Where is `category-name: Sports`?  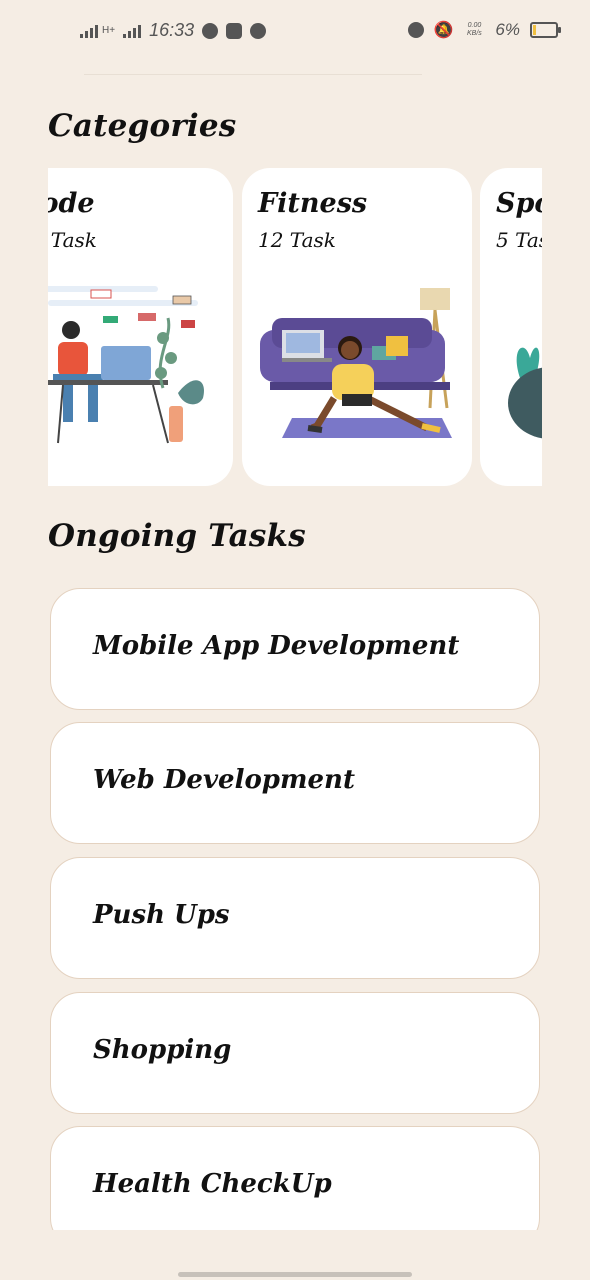
category-name: Sports is located at coordinates (519, 203).